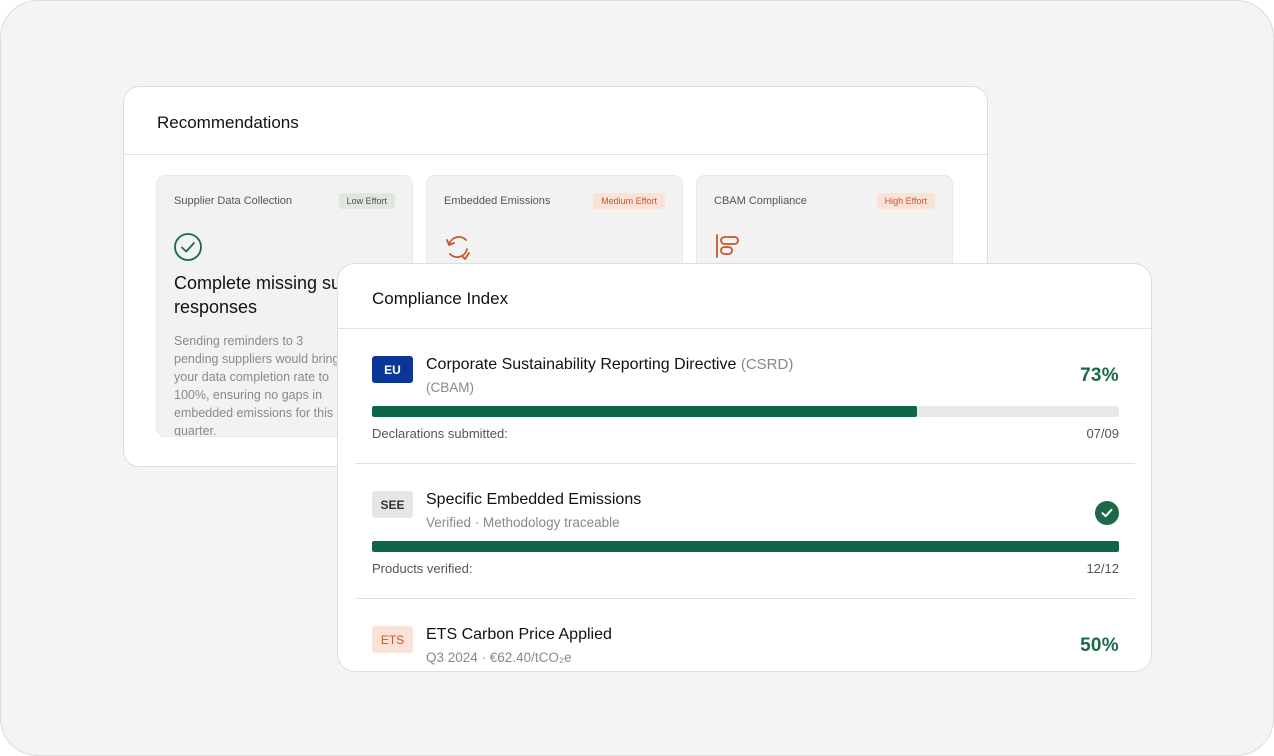 Image resolution: width=1274 pixels, height=756 pixels. I want to click on item-subtitle: Verified · Methodology traceable, so click(523, 522).